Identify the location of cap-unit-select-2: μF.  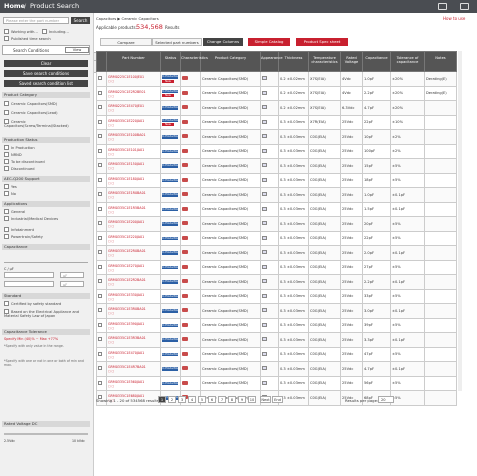
(72, 284).